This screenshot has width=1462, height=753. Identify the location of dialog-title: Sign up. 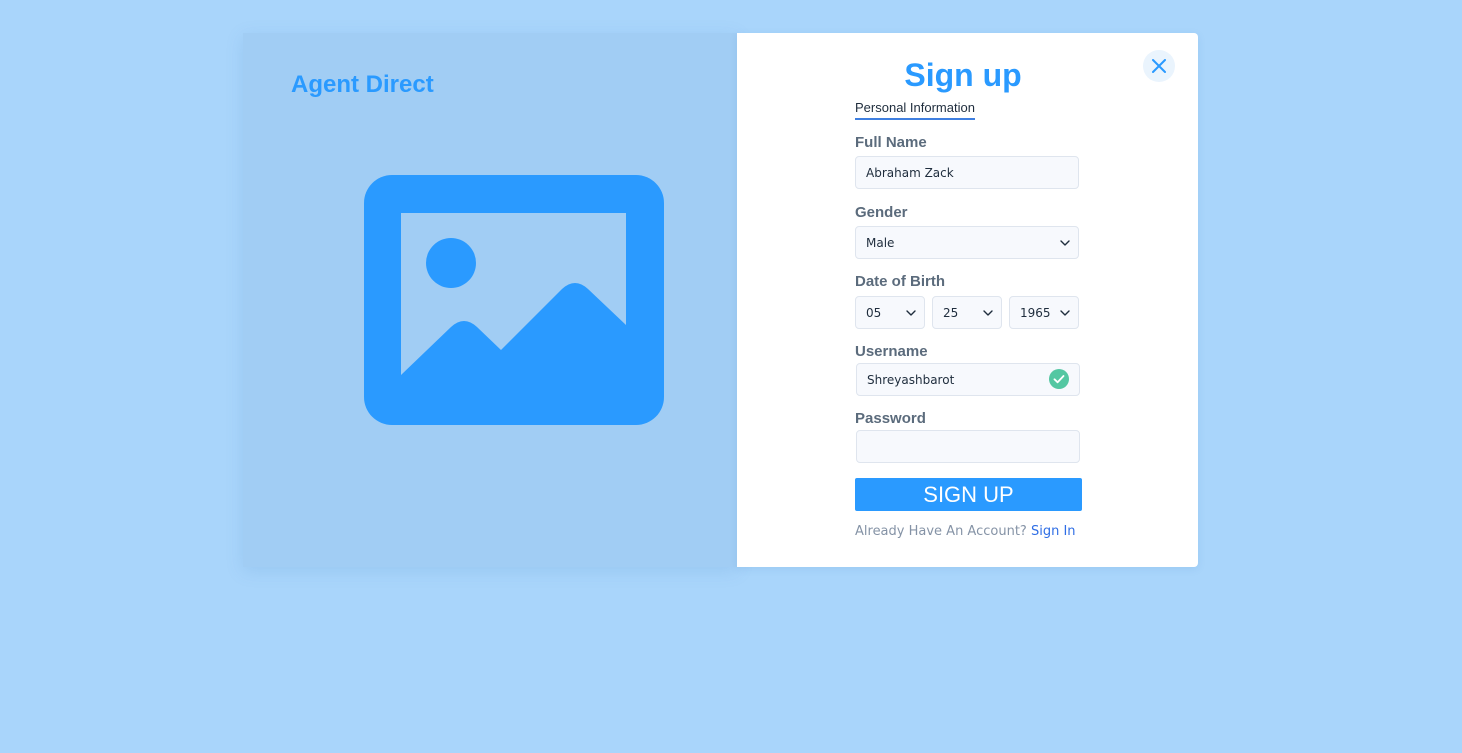
(963, 75).